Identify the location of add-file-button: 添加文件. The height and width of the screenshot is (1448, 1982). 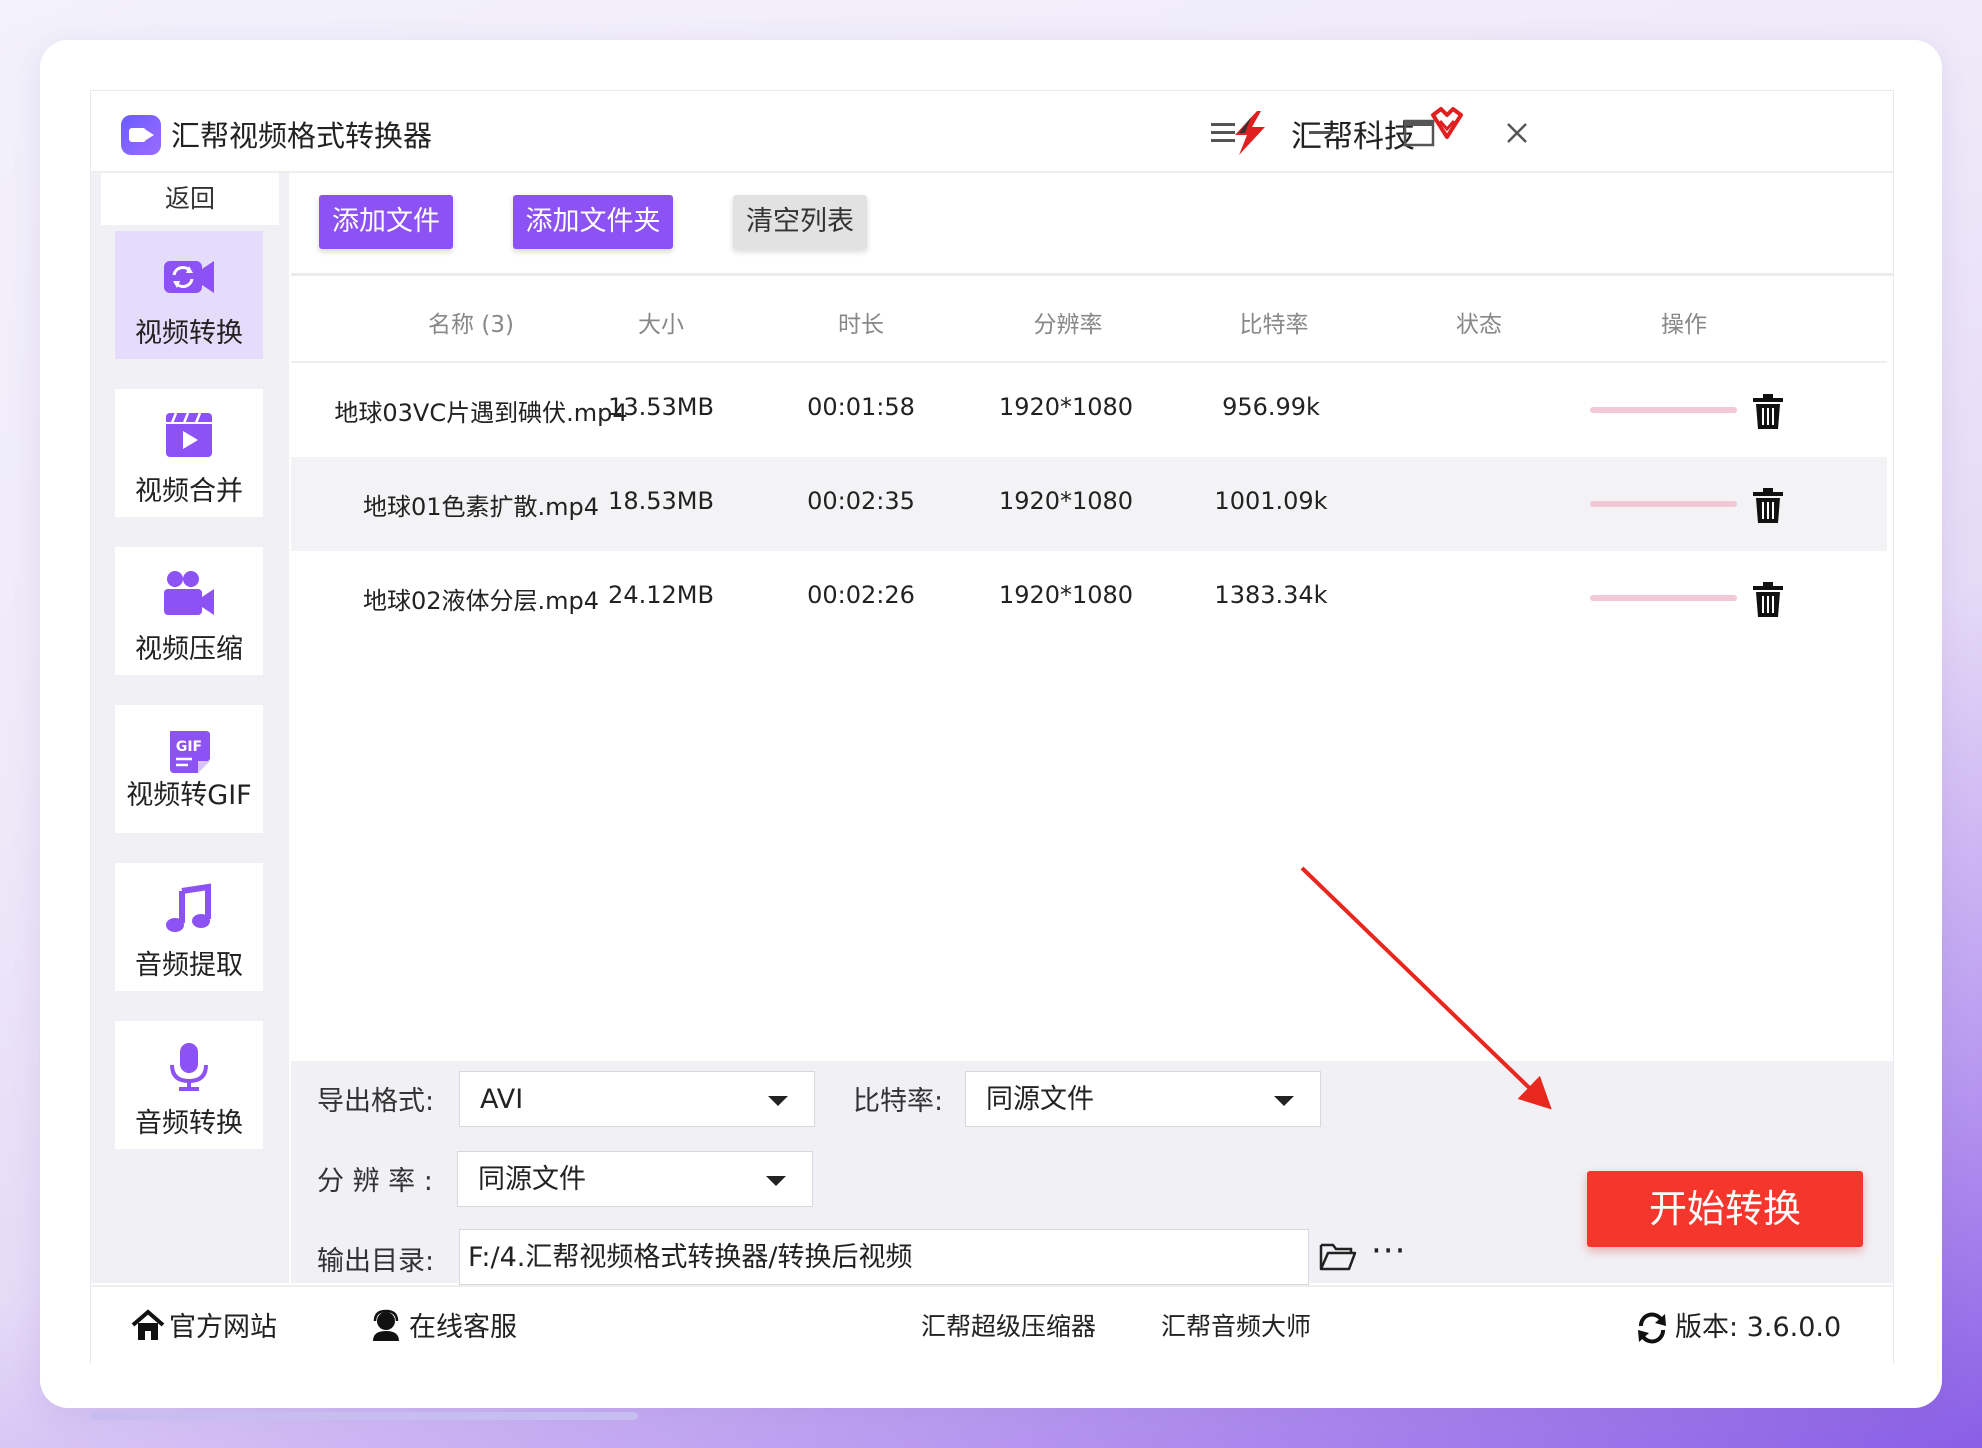
(386, 222).